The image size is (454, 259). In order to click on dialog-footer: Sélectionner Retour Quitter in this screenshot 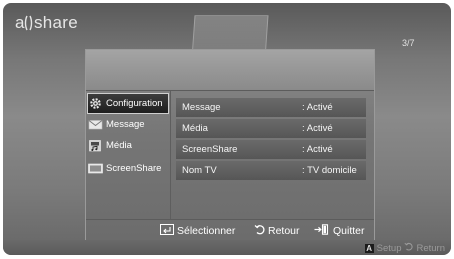, I will do `click(230, 230)`.